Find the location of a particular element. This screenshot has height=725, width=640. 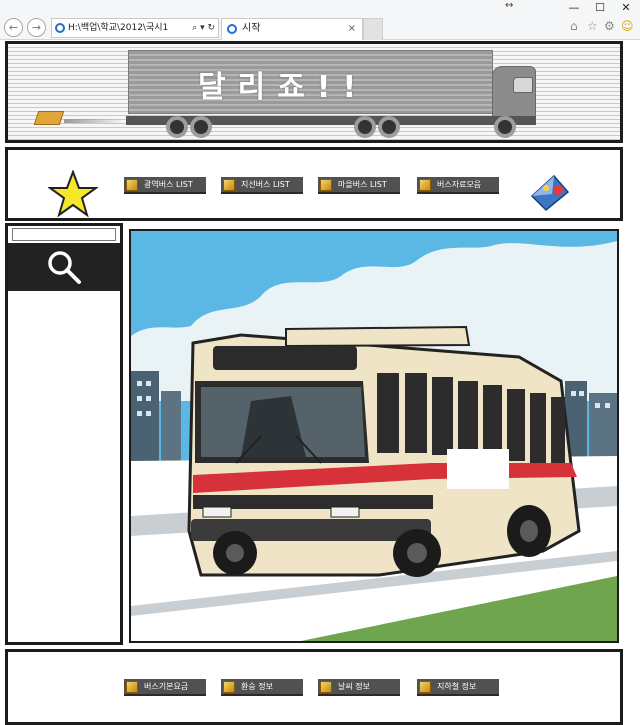

tab-start: 시작 × is located at coordinates (292, 29).